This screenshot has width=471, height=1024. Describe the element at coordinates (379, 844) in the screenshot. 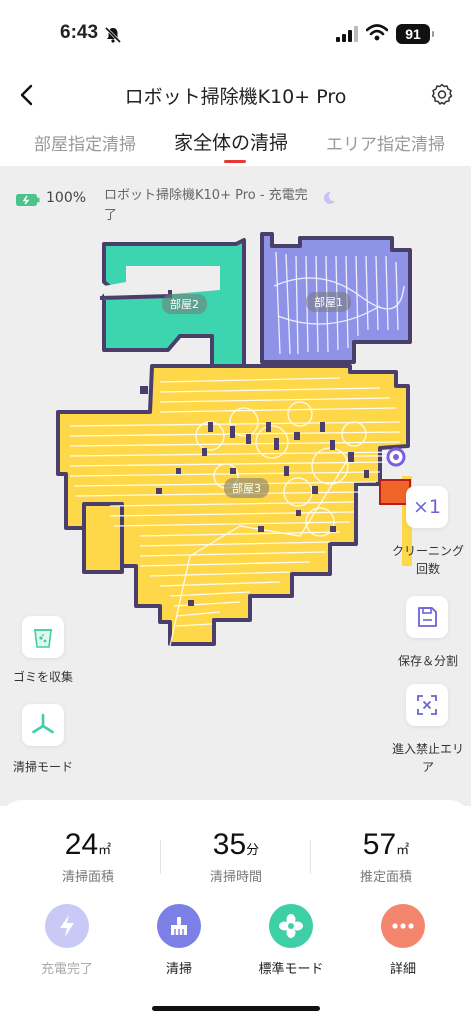

I see `stat-value: 57` at that location.